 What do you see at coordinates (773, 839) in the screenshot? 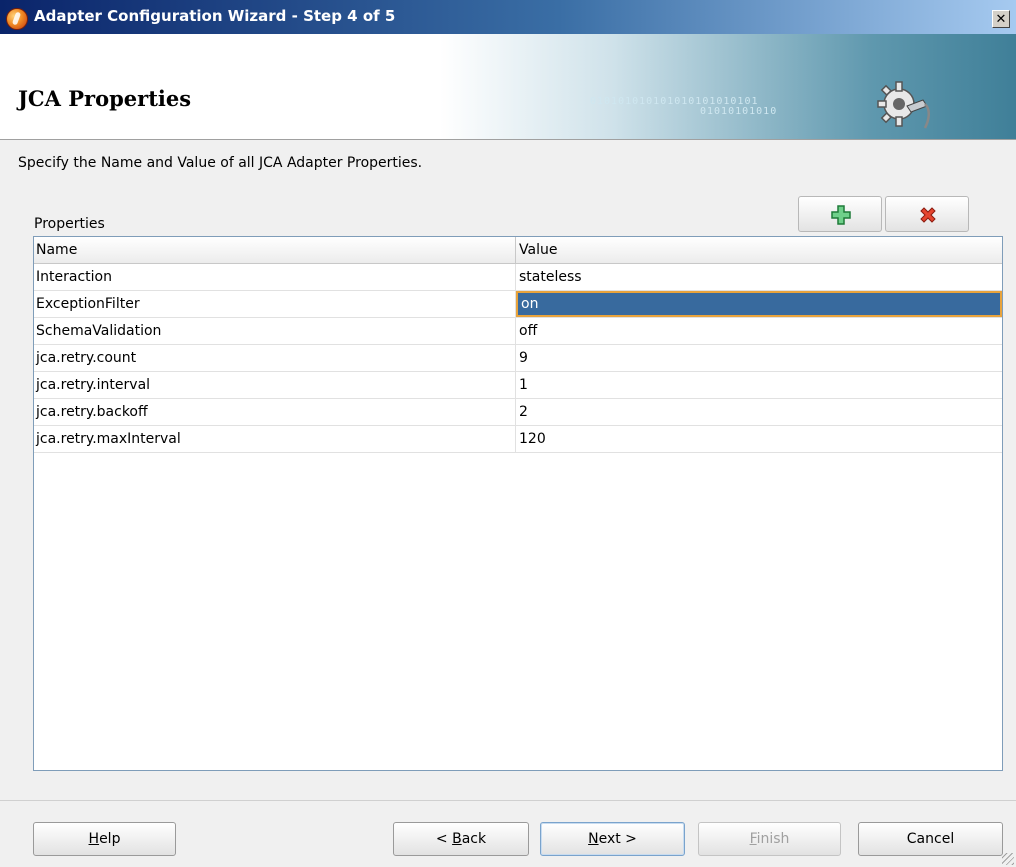
I see `finish-label-rest: inish` at bounding box center [773, 839].